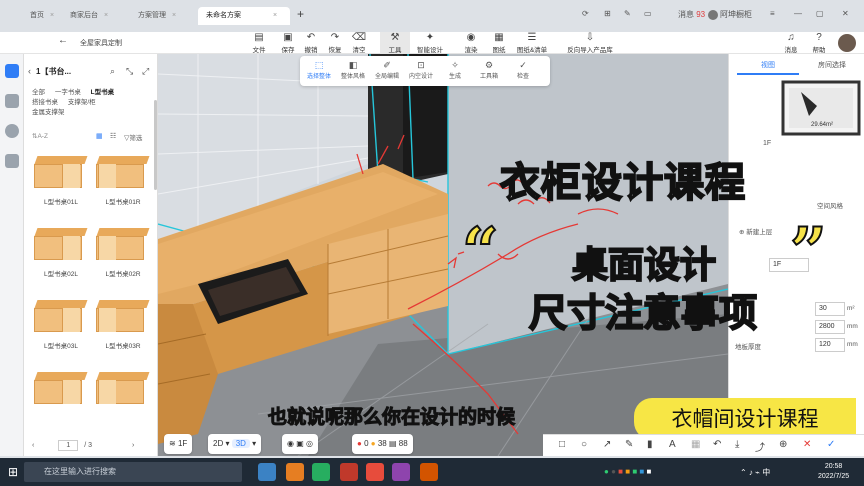 The image size is (864, 486). What do you see at coordinates (178, 444) in the screenshot?
I see `floor-switch: ≋ 1F` at bounding box center [178, 444].